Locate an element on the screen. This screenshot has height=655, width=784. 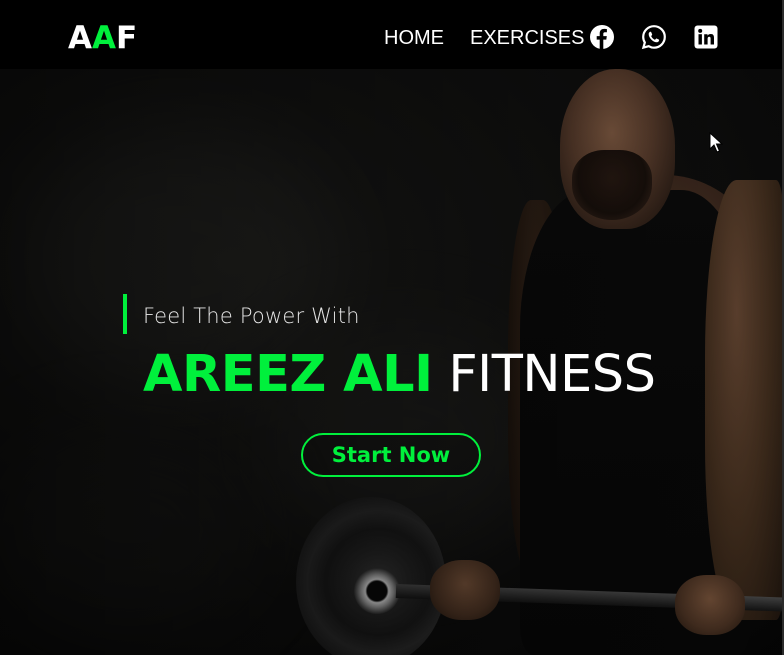
headline-name: AREEZ ALI is located at coordinates (288, 374).